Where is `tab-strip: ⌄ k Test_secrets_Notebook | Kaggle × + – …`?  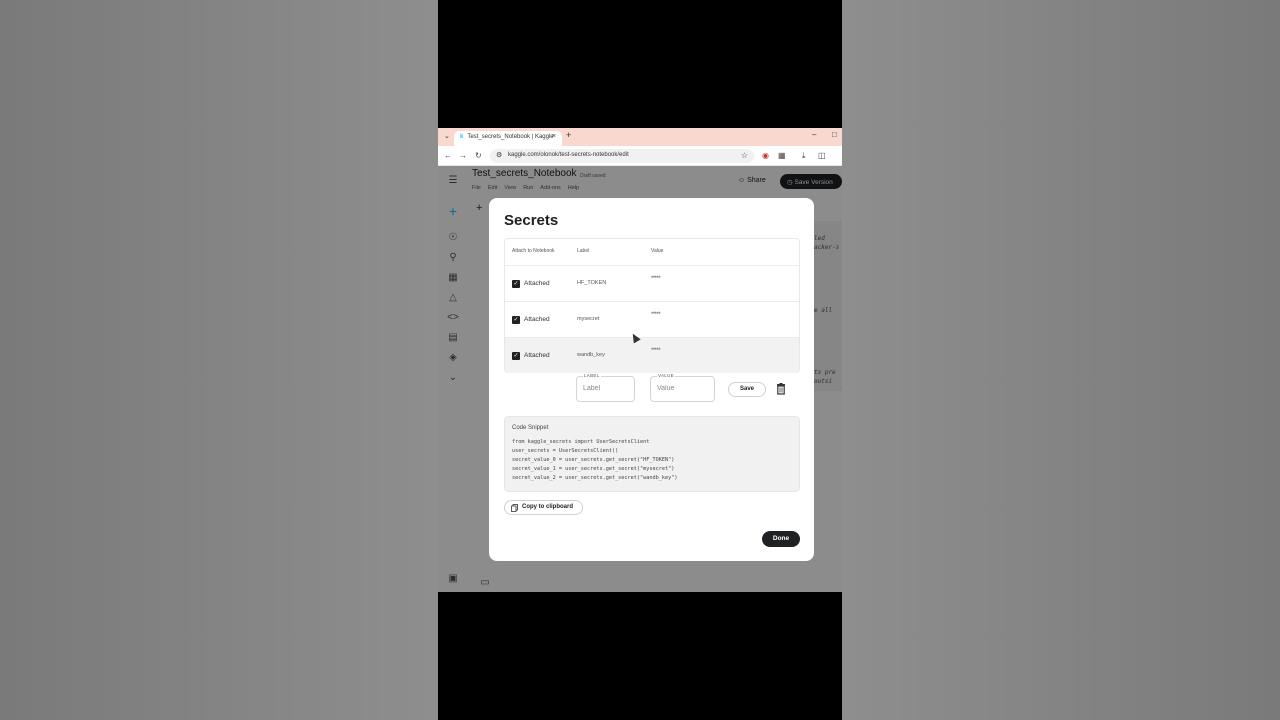 tab-strip: ⌄ k Test_secrets_Notebook | Kaggle × + – … is located at coordinates (640, 137).